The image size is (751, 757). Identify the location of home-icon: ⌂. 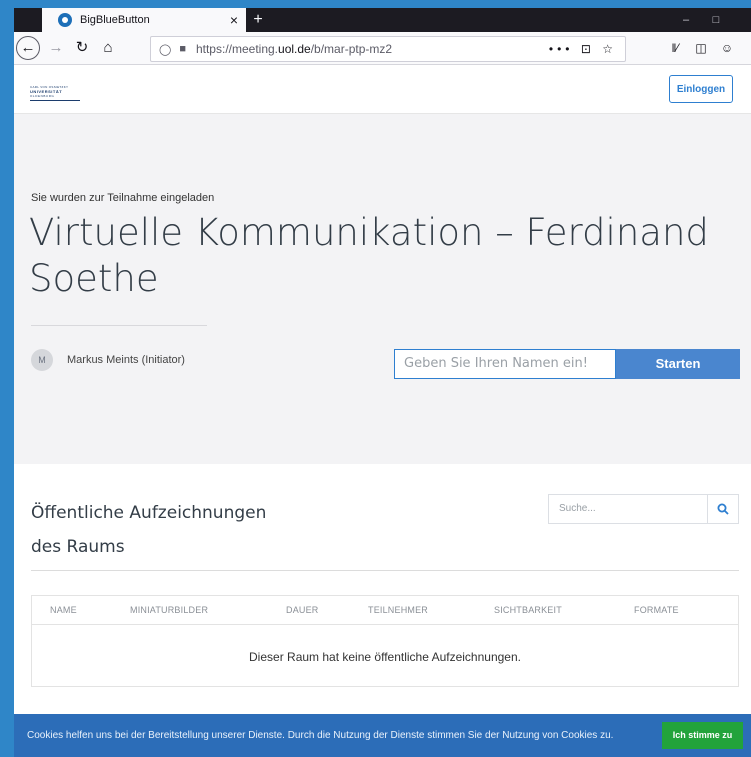
(108, 48).